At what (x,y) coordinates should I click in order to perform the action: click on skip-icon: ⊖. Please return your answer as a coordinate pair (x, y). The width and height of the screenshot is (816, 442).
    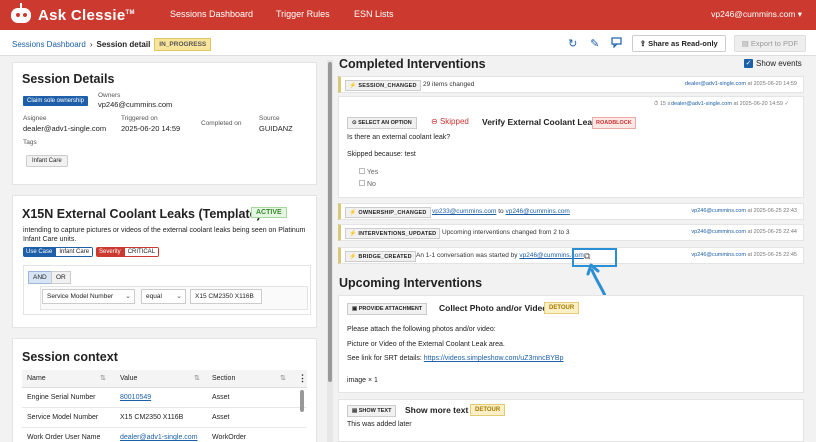
    Looking at the image, I should click on (434, 121).